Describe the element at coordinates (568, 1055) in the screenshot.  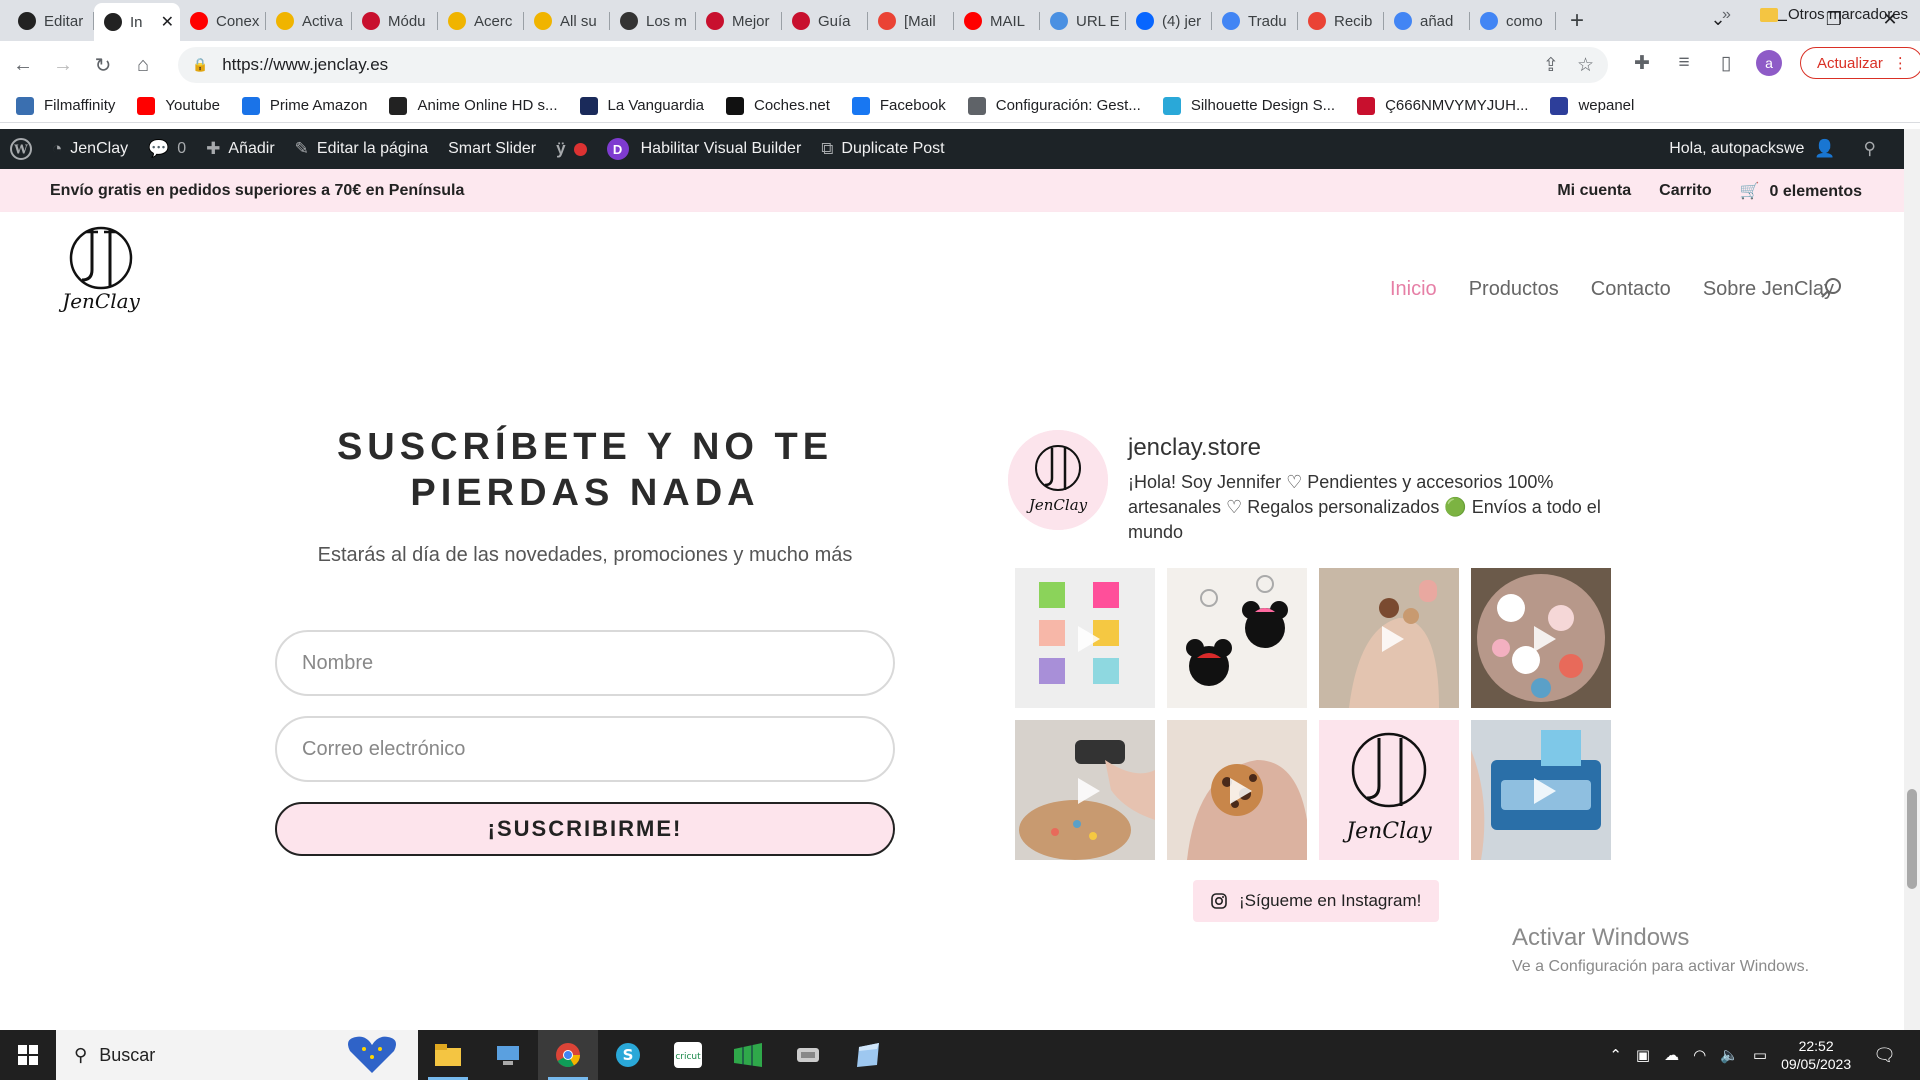
I see `taskbar-chrome` at that location.